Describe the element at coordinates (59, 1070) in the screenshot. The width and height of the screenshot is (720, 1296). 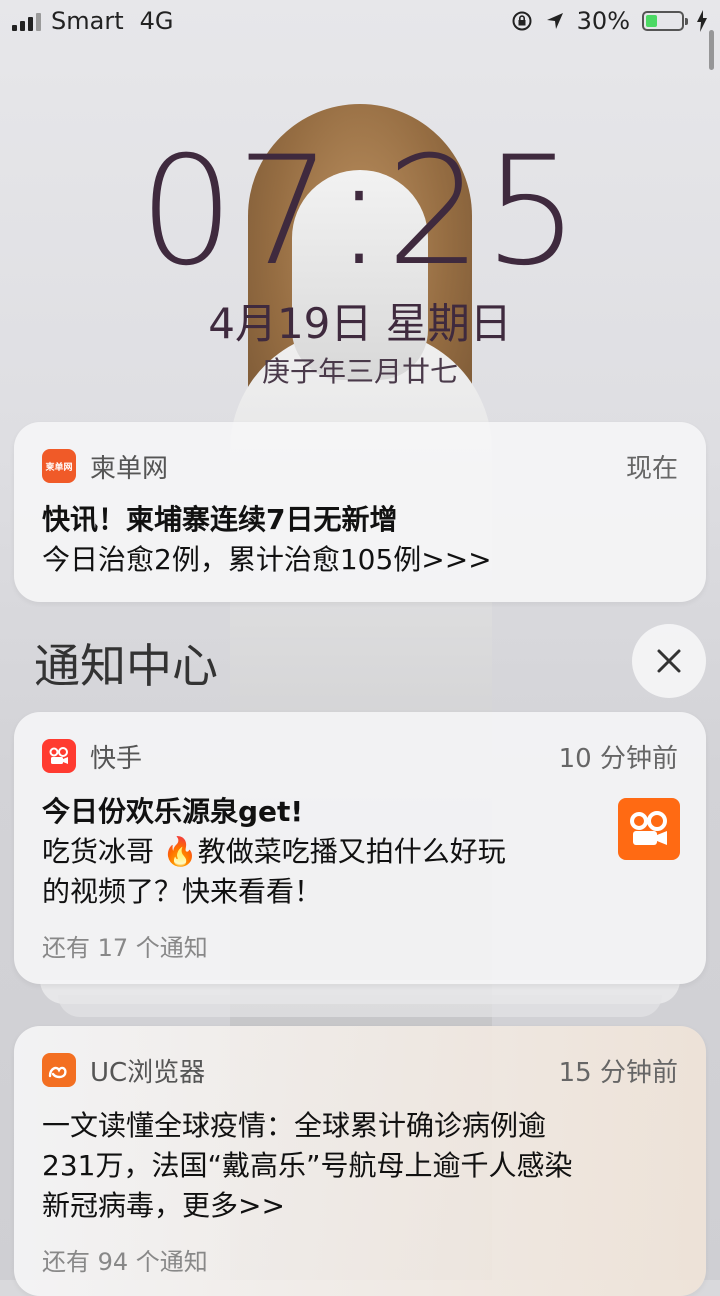
I see `uc-browser-app-icon` at that location.